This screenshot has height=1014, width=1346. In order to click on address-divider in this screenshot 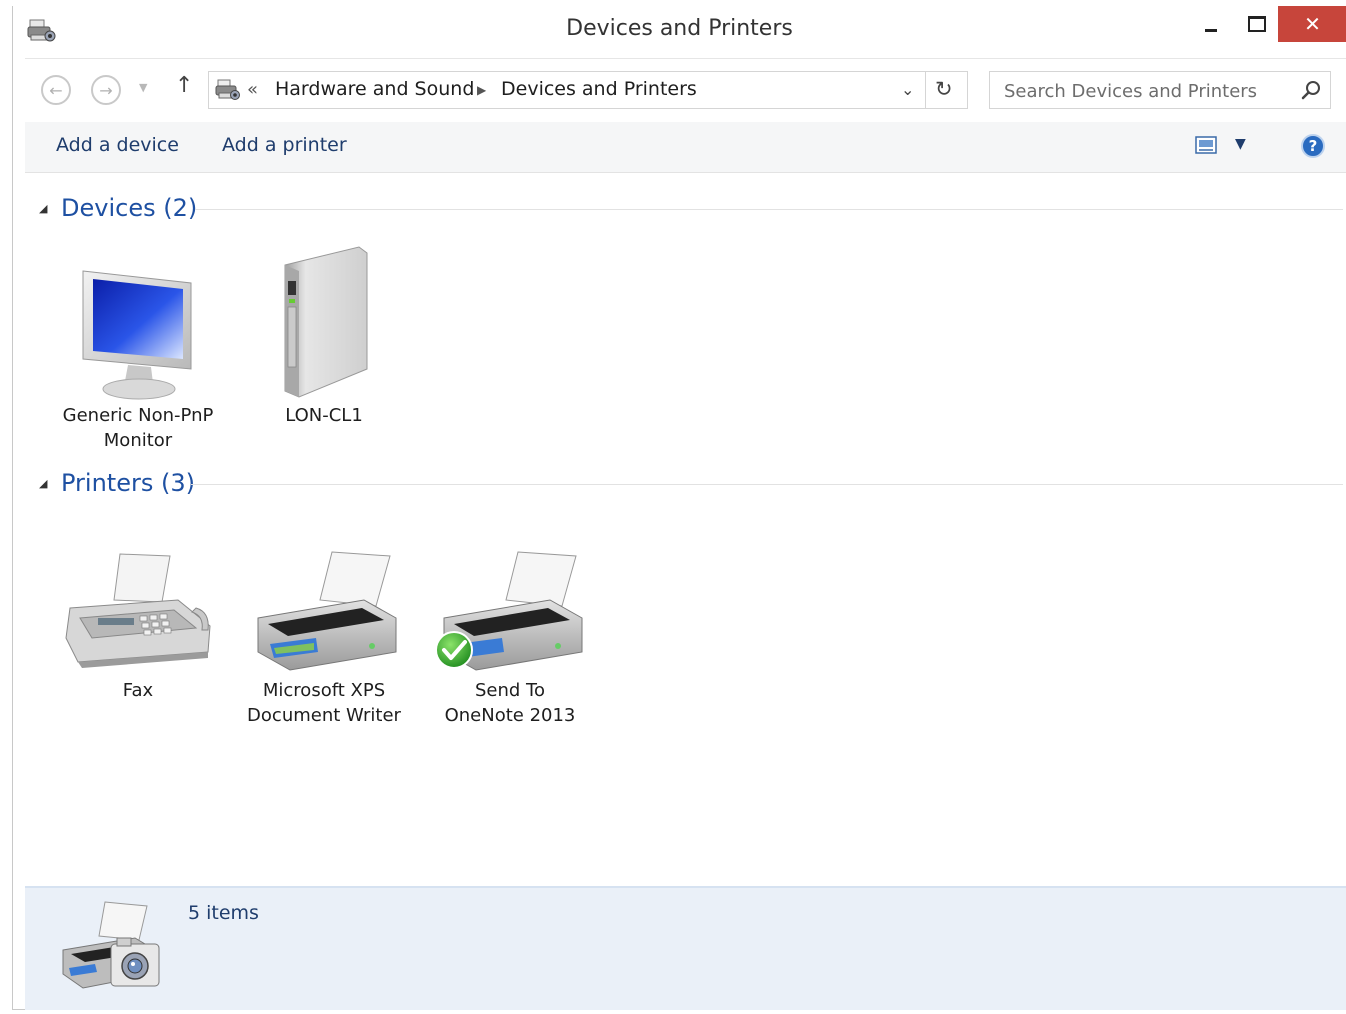, I will do `click(925, 90)`.